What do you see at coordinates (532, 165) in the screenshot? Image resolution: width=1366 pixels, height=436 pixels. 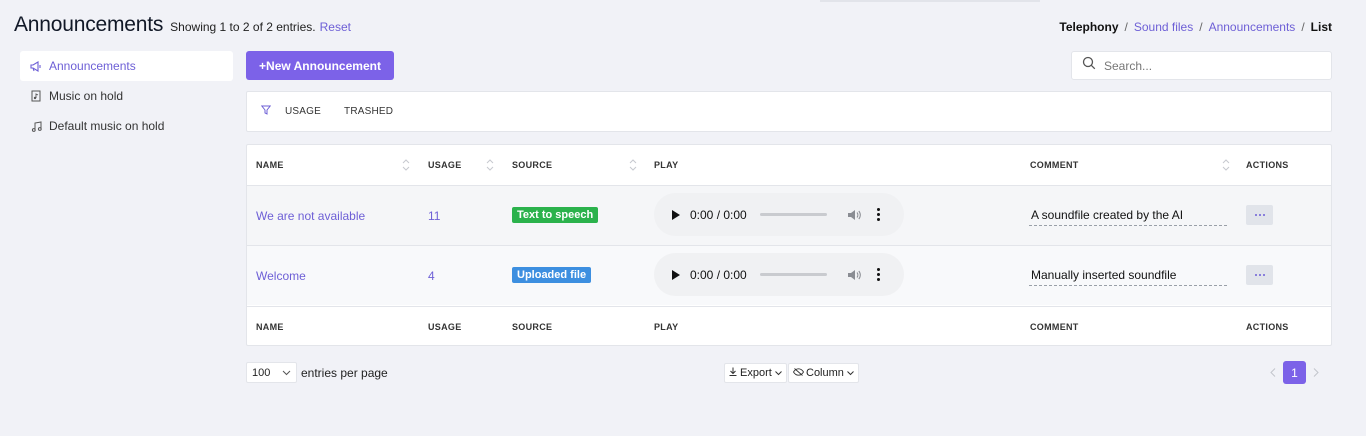 I see `column-source-header: SOURCE` at bounding box center [532, 165].